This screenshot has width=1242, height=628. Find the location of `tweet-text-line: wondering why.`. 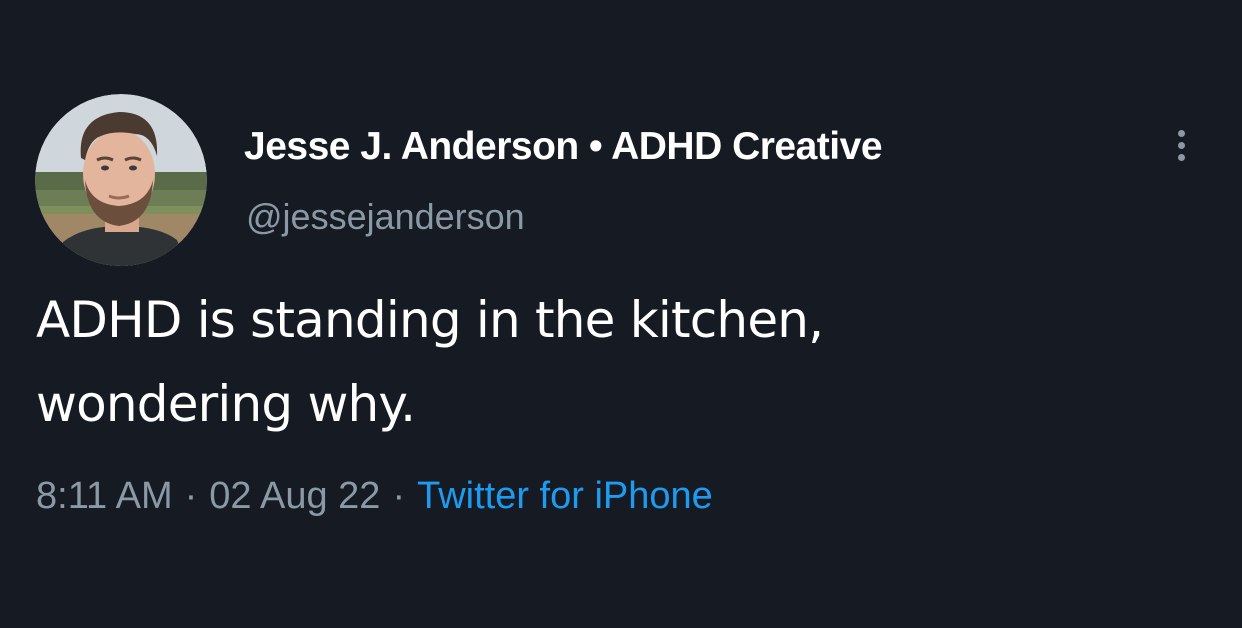

tweet-text-line: wondering why. is located at coordinates (226, 404).